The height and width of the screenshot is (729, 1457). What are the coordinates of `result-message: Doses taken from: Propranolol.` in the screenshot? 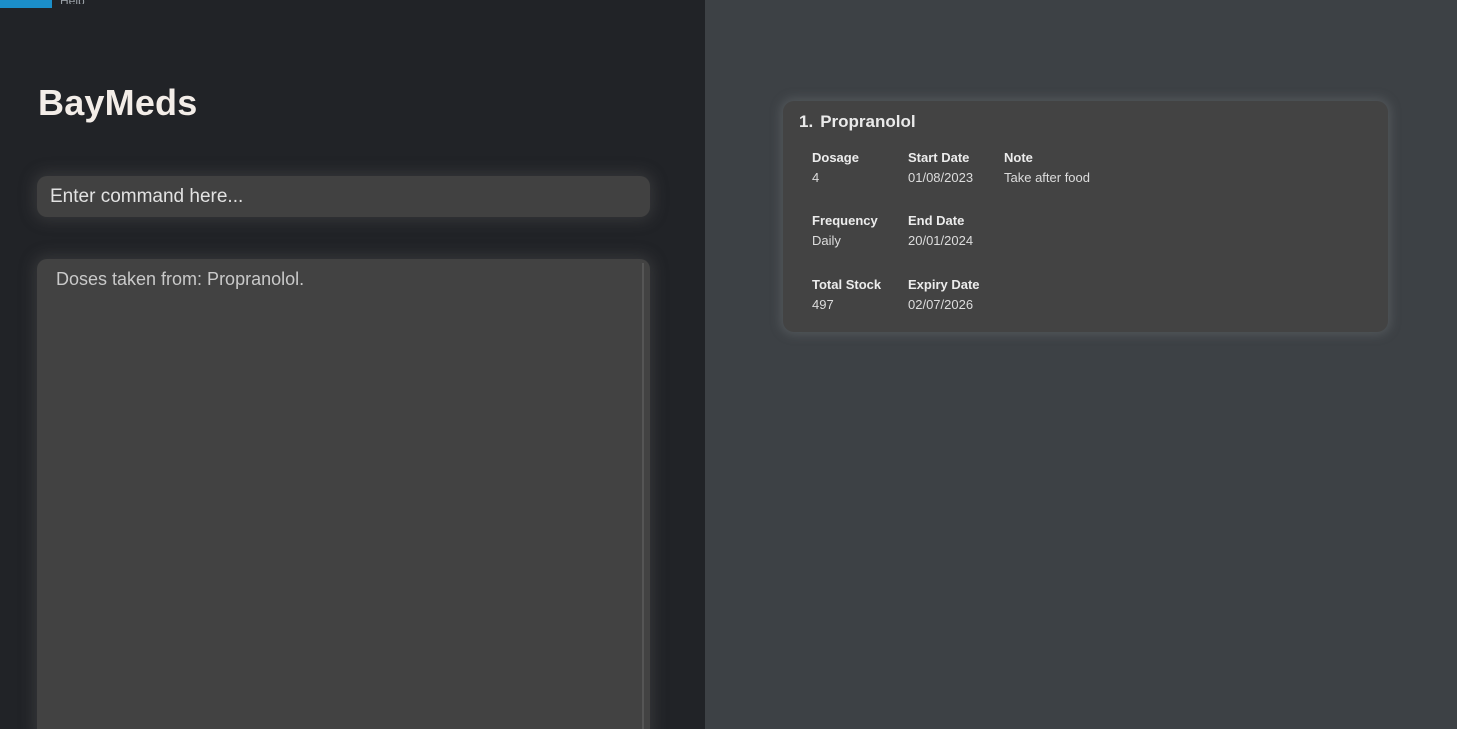 It's located at (180, 279).